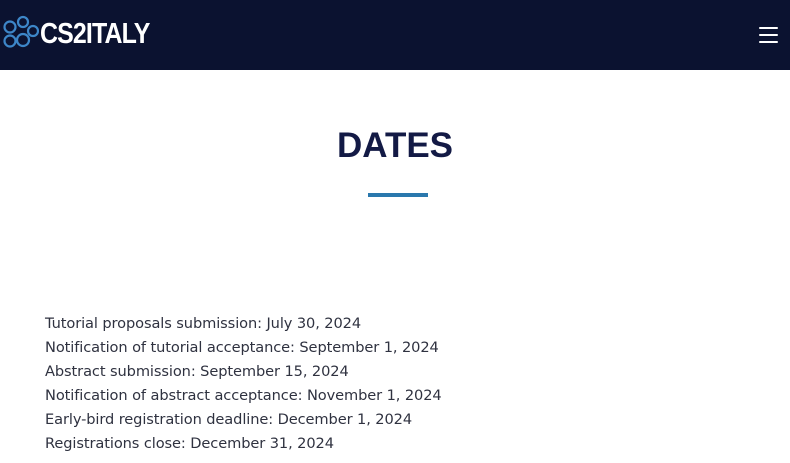  What do you see at coordinates (395, 145) in the screenshot?
I see `page-title: DATES` at bounding box center [395, 145].